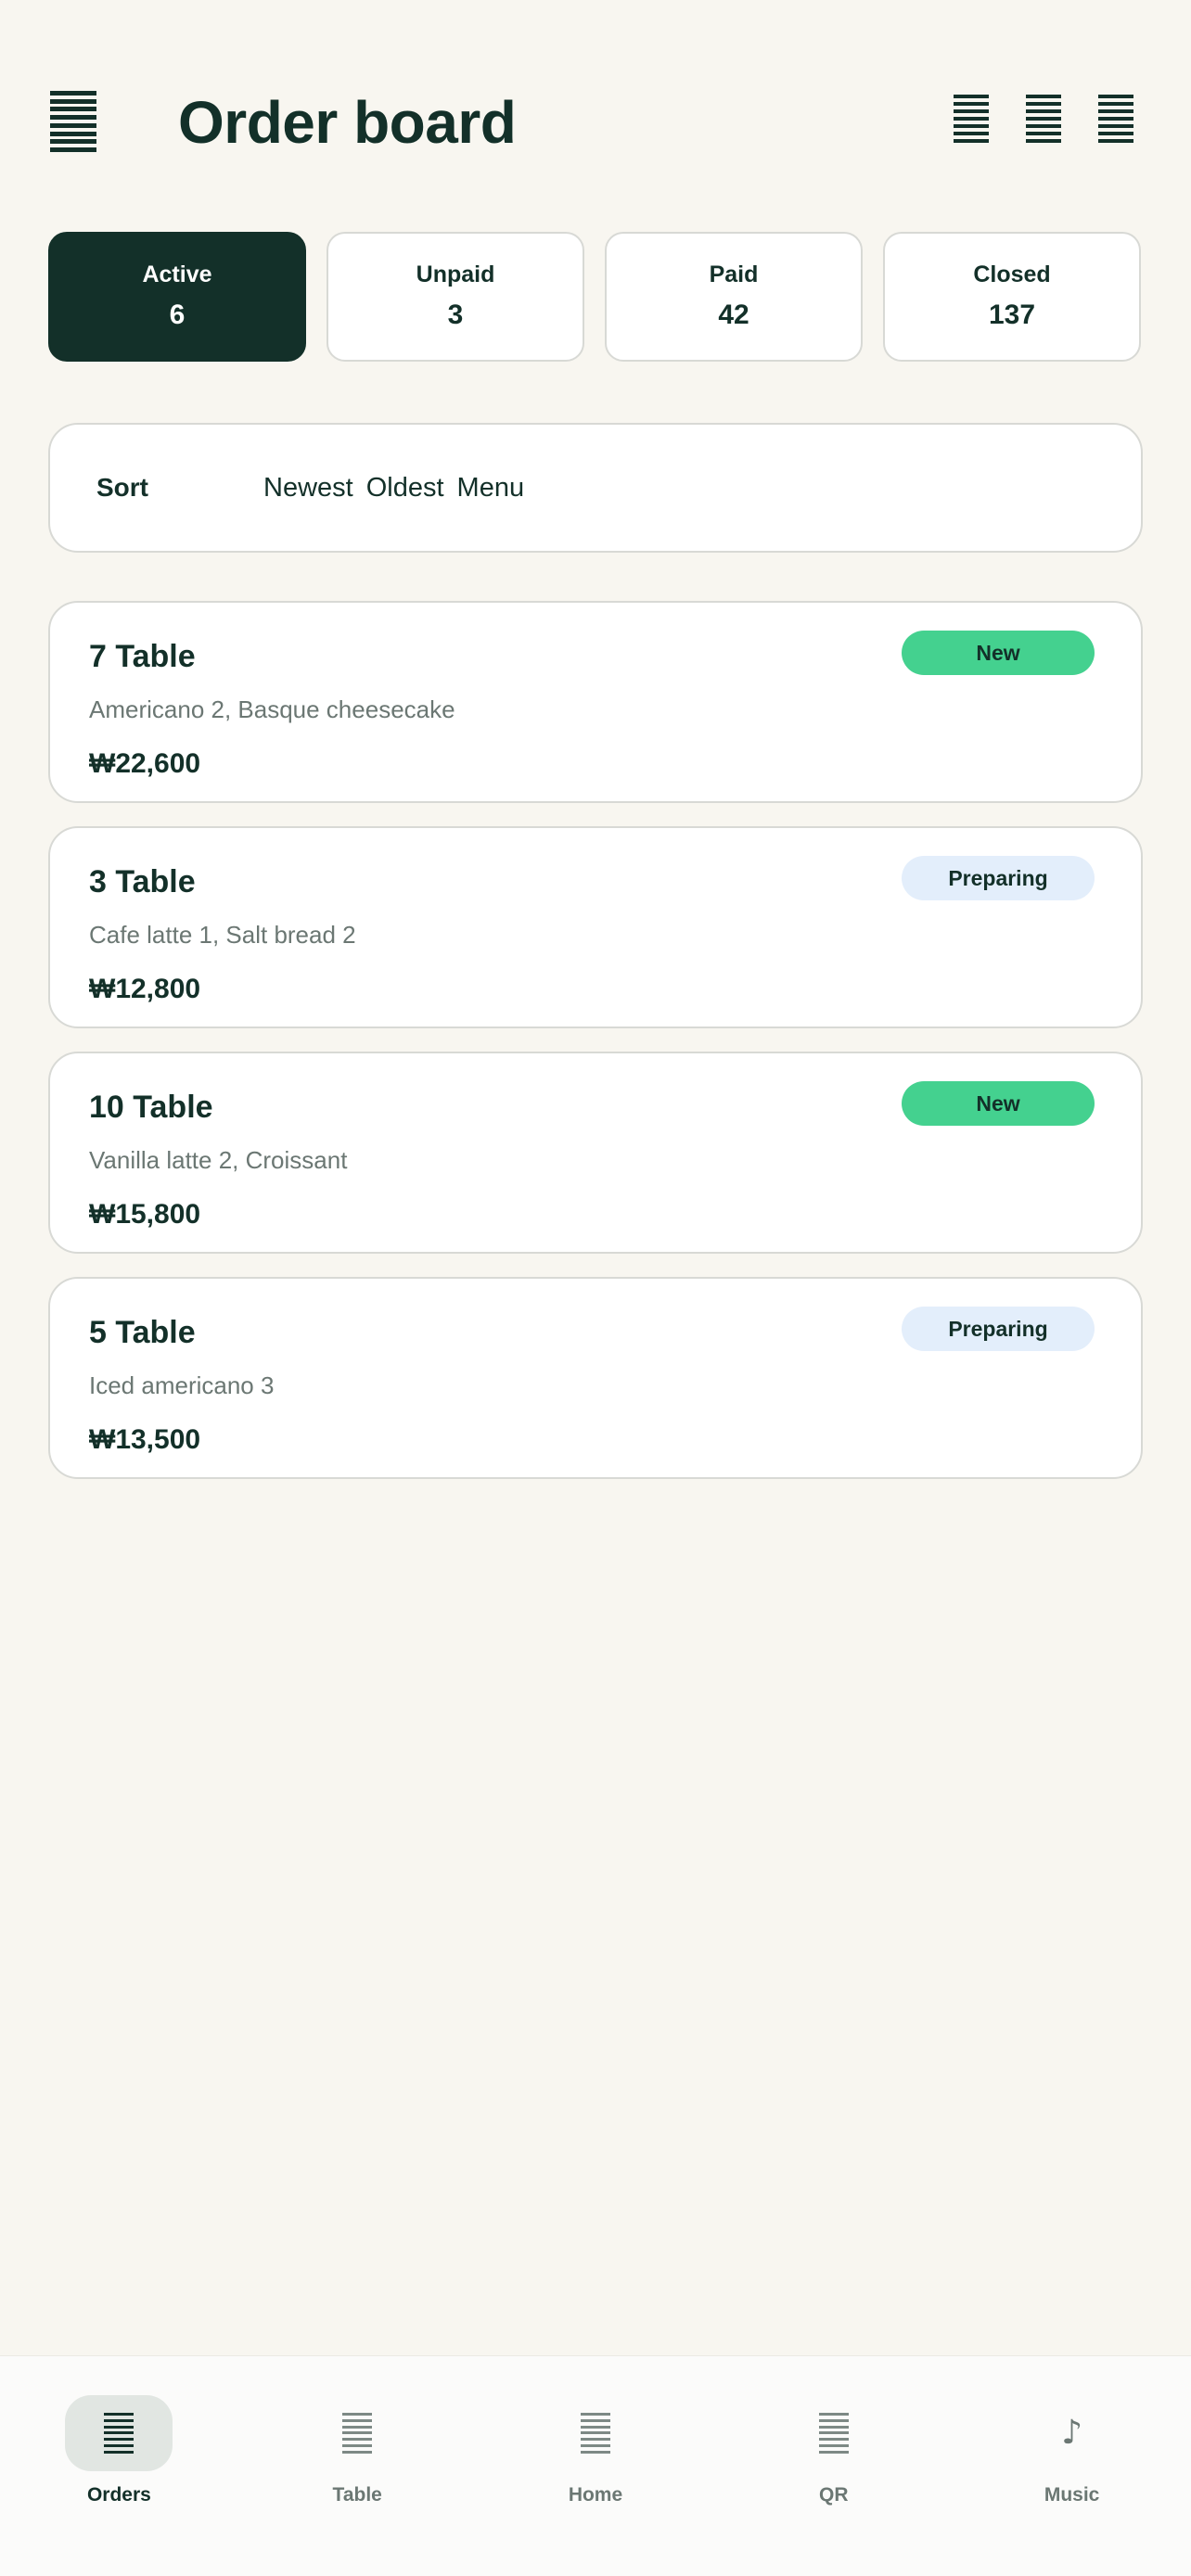  What do you see at coordinates (733, 315) in the screenshot?
I see `filter-count: 42` at bounding box center [733, 315].